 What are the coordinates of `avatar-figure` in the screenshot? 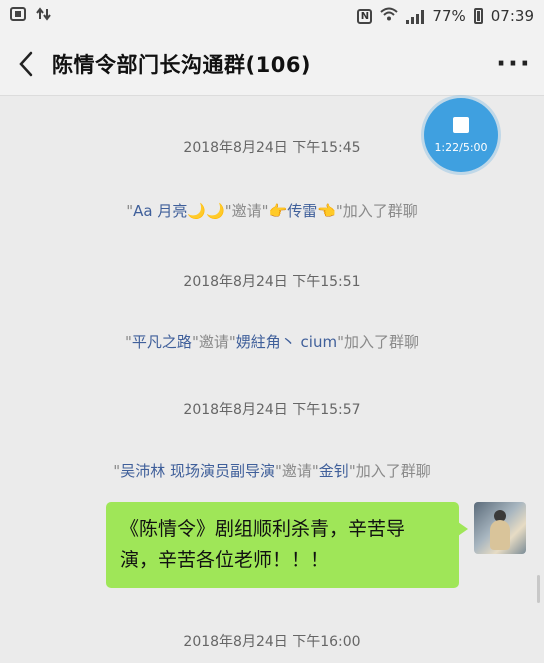 It's located at (500, 535).